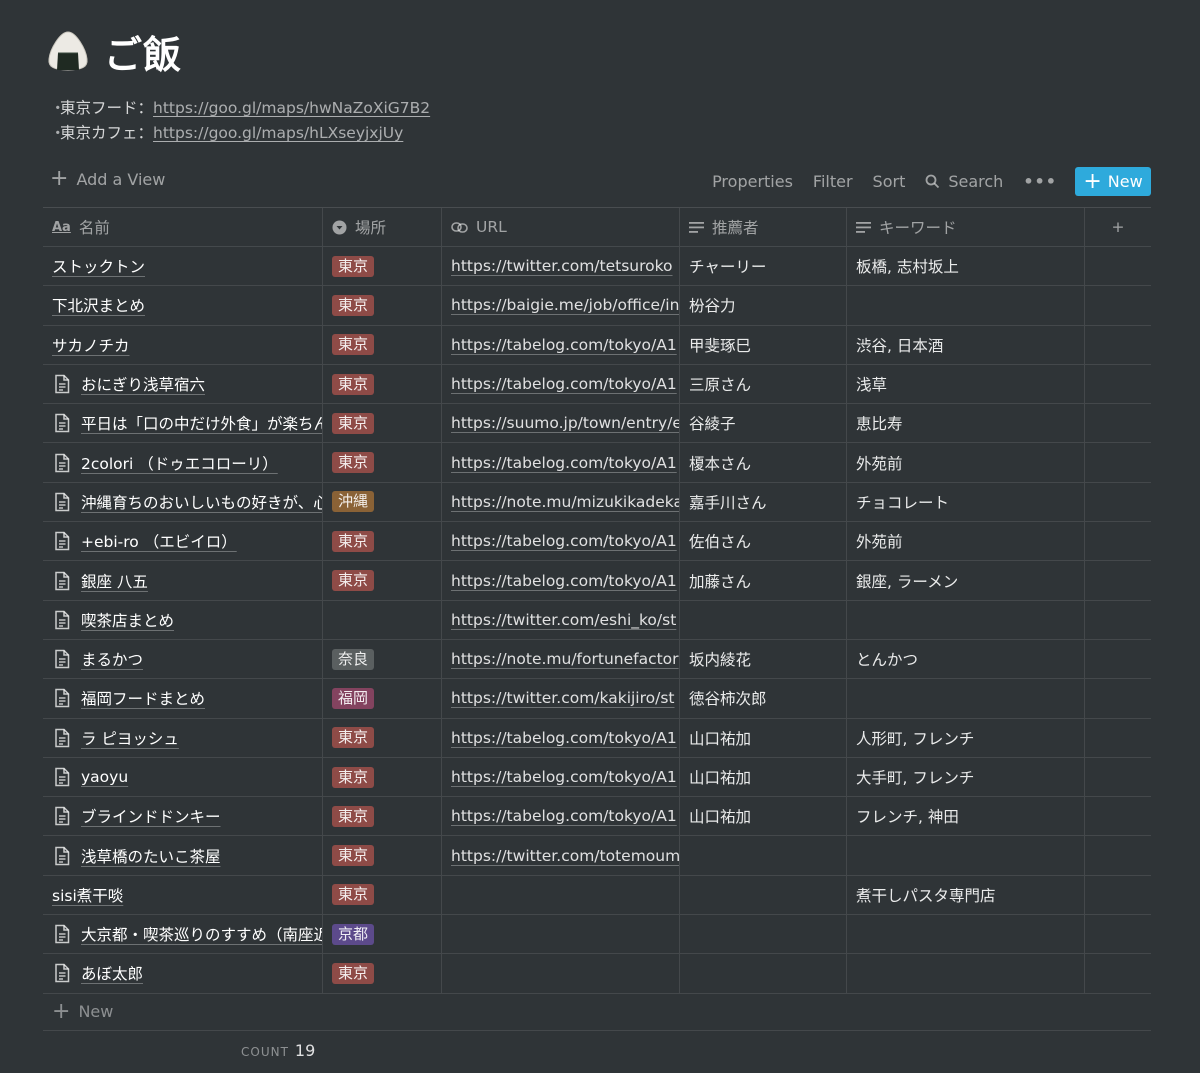  What do you see at coordinates (966, 344) in the screenshot?
I see `cell-keywords: 渋谷, 日本酒` at bounding box center [966, 344].